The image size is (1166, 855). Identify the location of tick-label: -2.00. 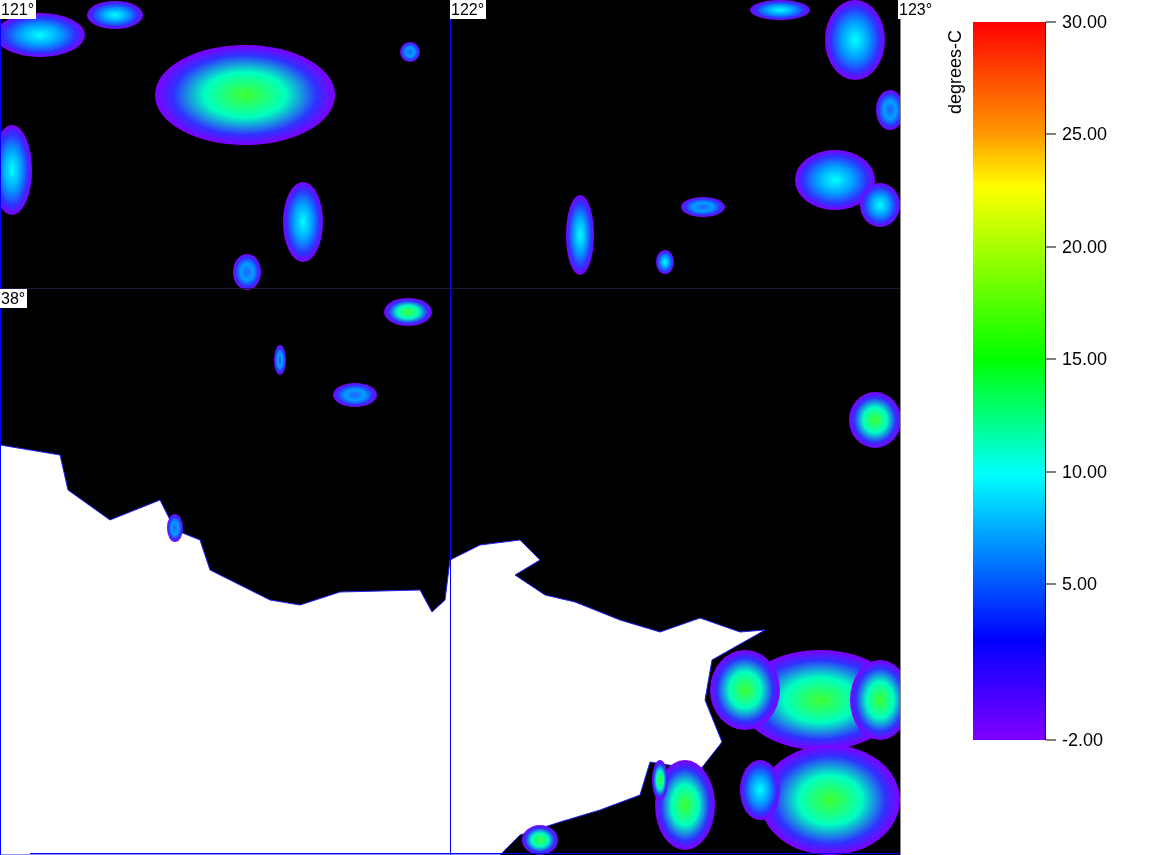
(1083, 740).